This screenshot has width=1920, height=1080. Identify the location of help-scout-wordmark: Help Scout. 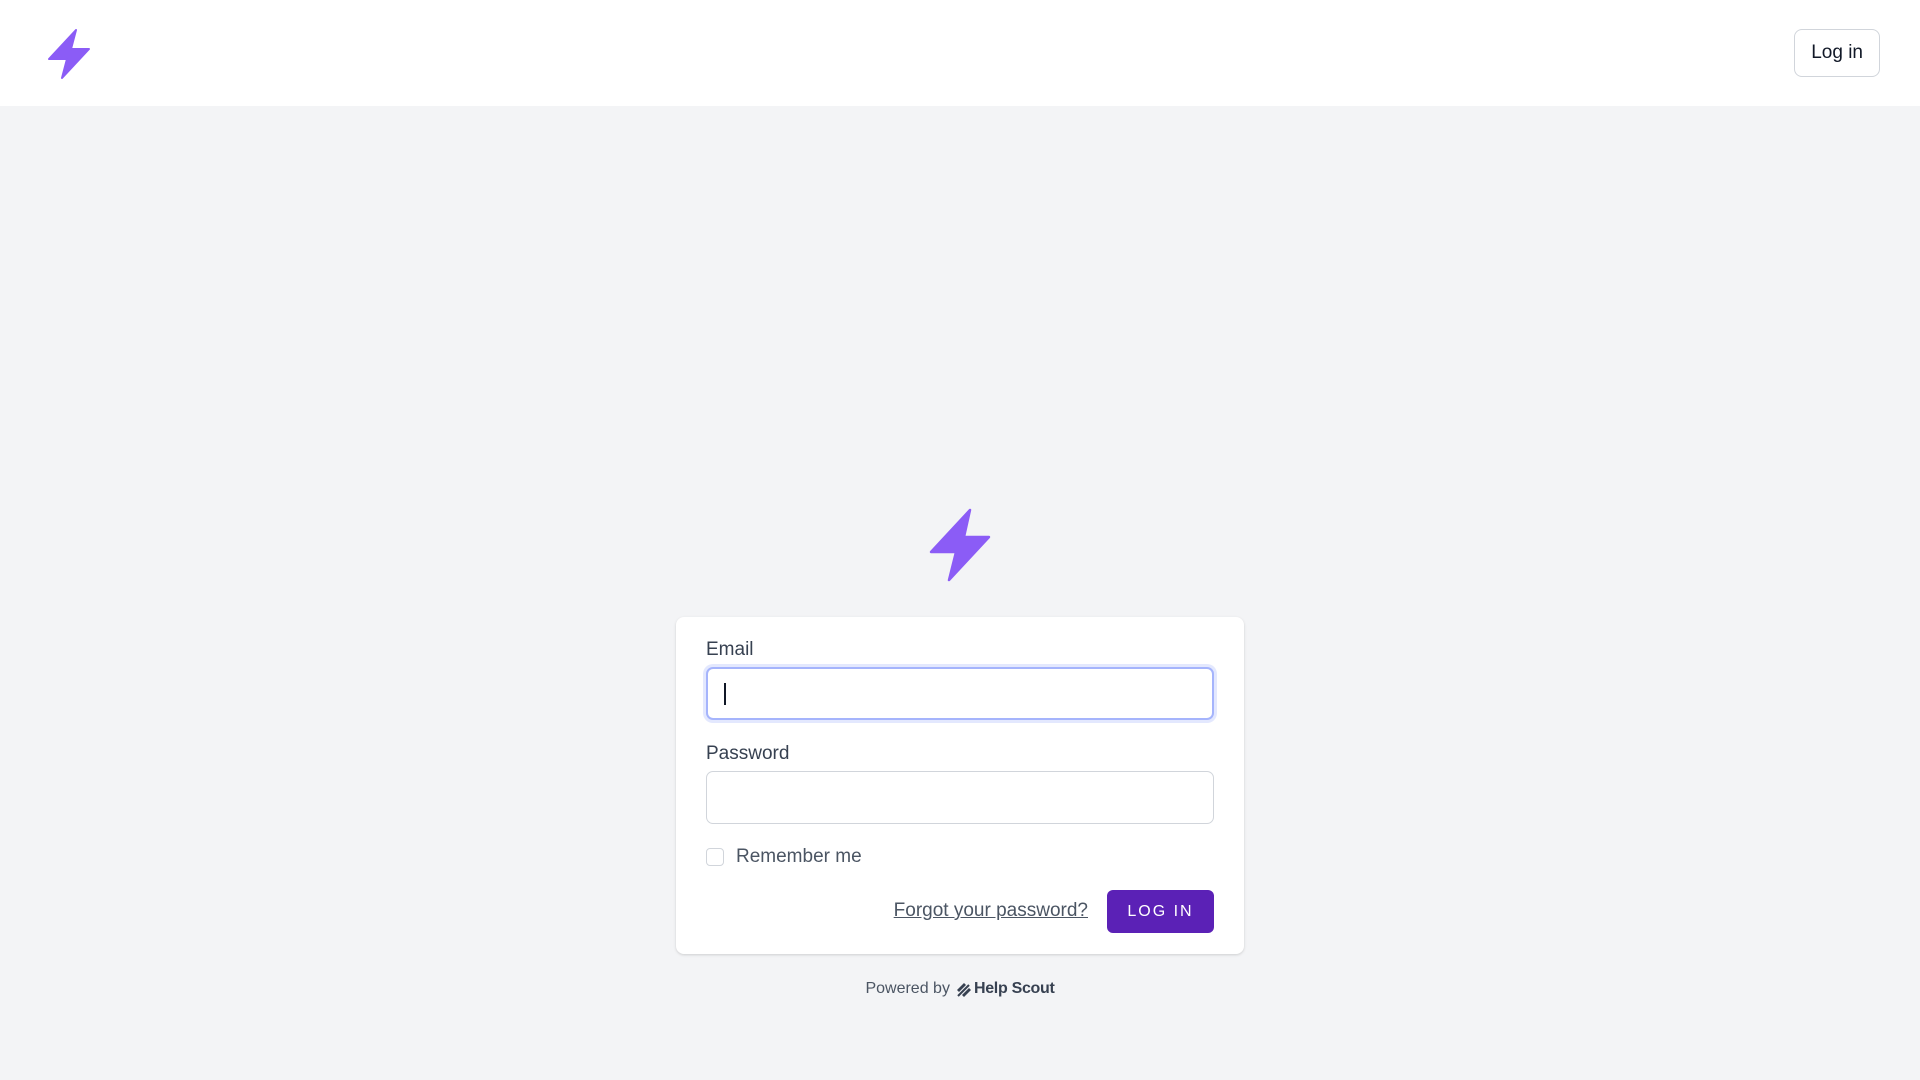
(1014, 988).